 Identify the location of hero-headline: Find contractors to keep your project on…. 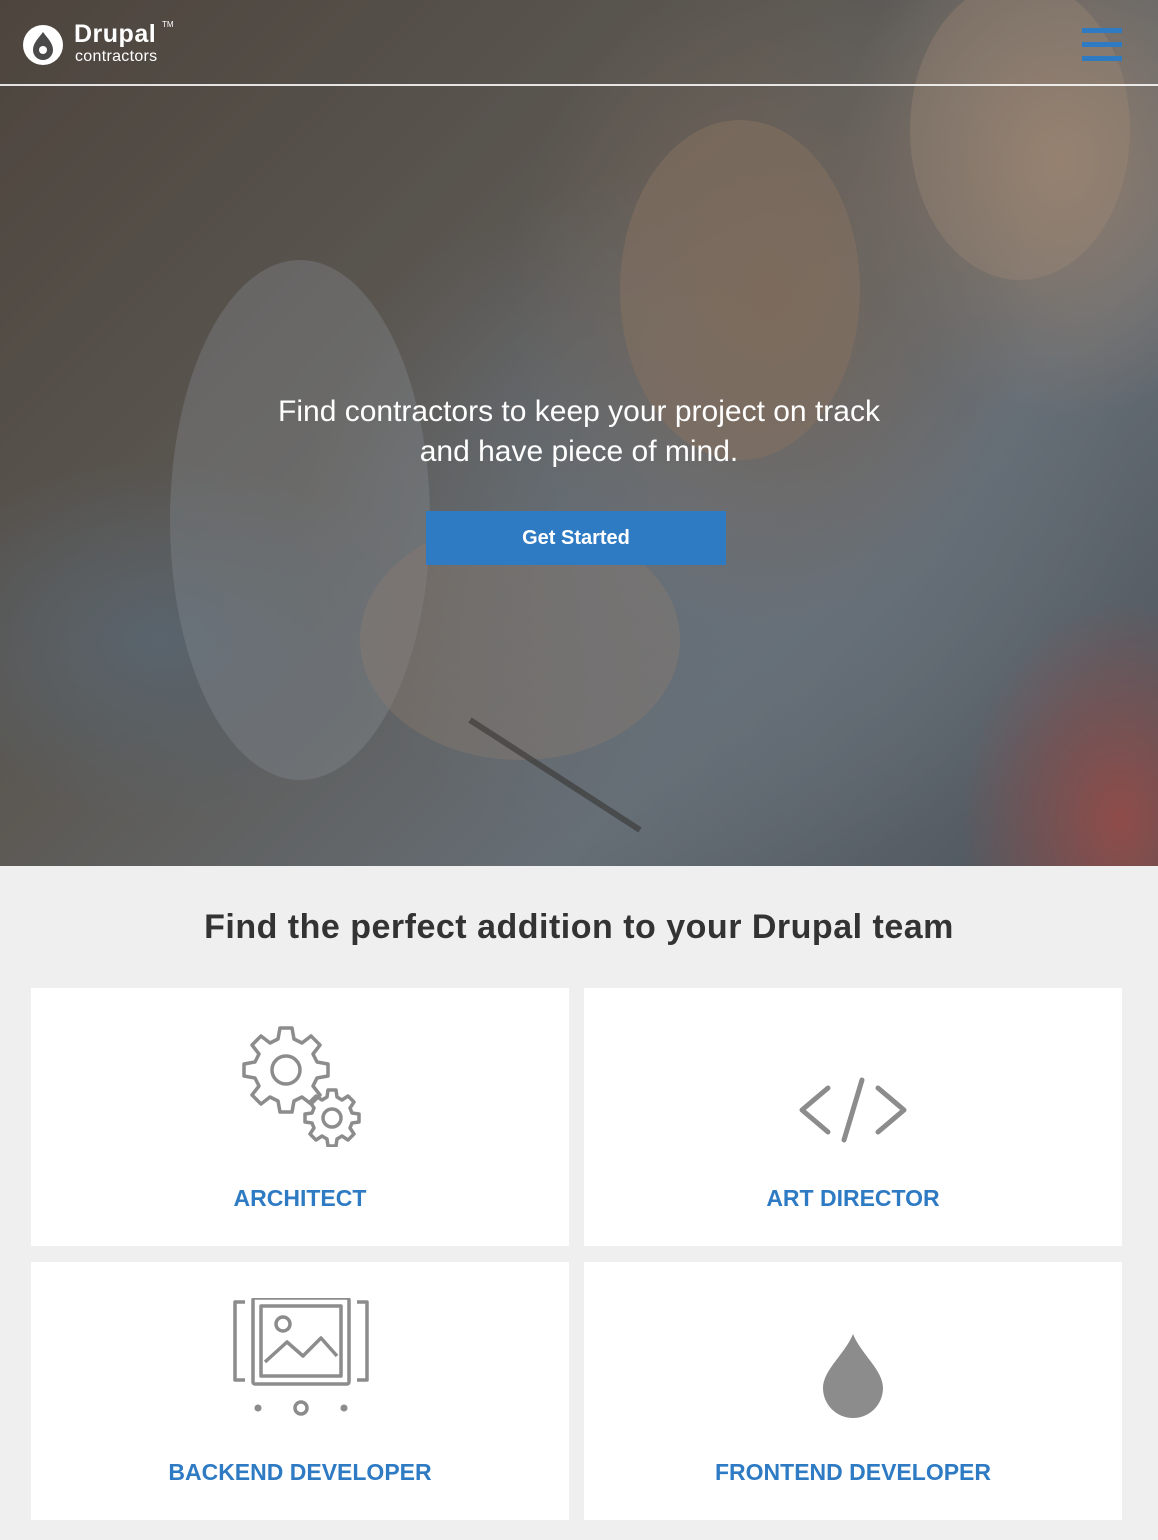
(579, 432).